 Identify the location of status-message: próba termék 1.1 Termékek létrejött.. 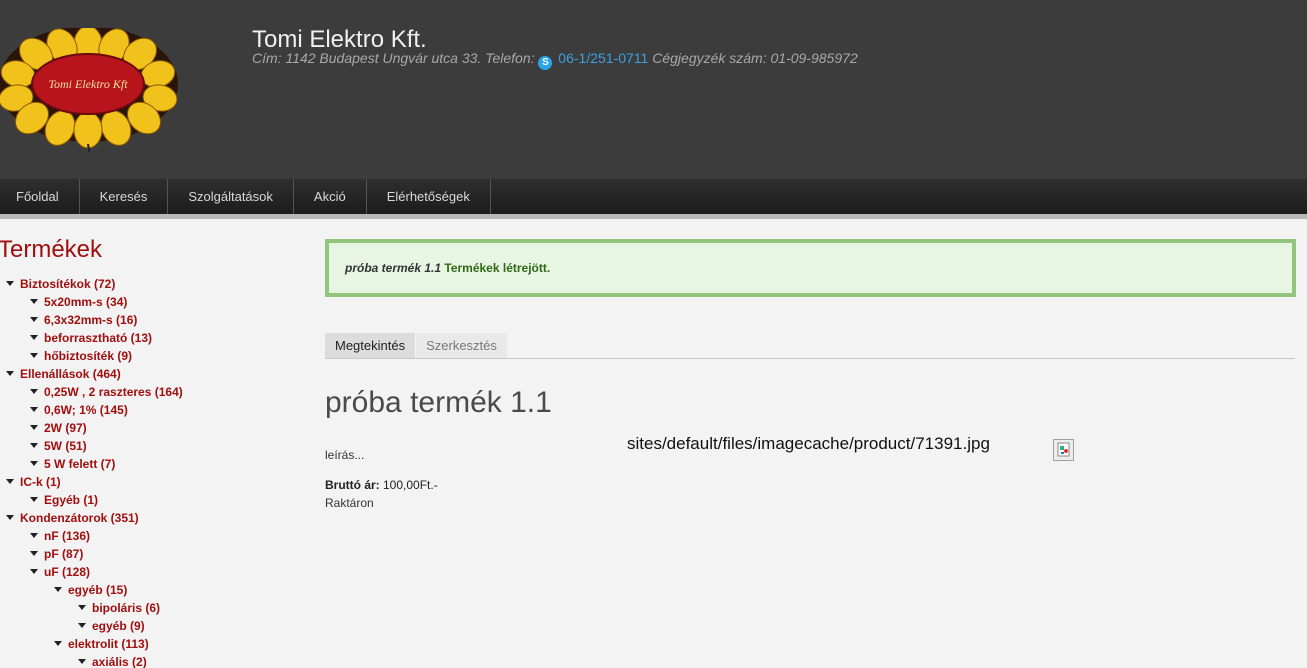
(810, 268).